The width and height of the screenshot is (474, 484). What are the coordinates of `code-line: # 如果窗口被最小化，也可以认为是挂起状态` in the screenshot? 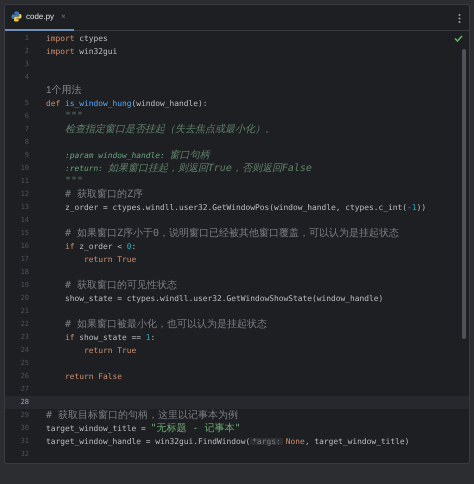 It's located at (166, 325).